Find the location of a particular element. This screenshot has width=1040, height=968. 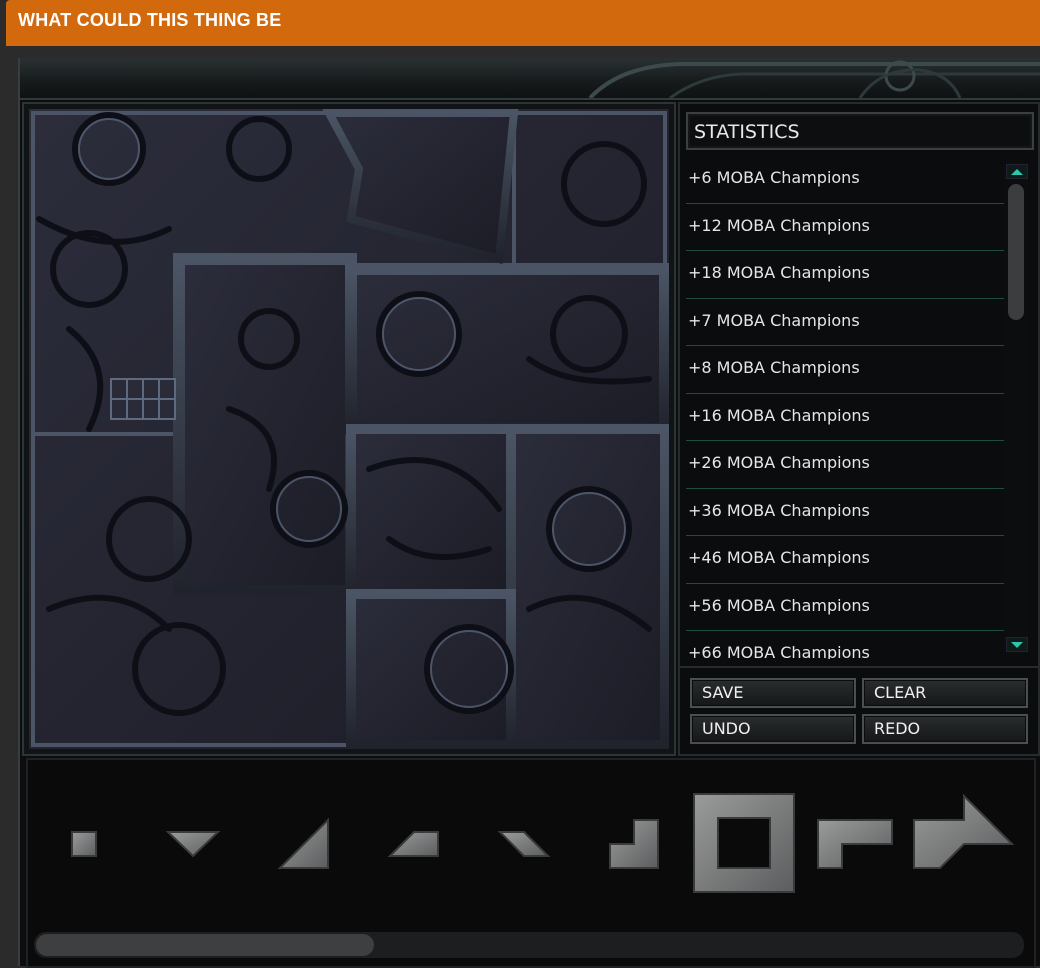

list-item: +16 MOBA Champions is located at coordinates (845, 417).